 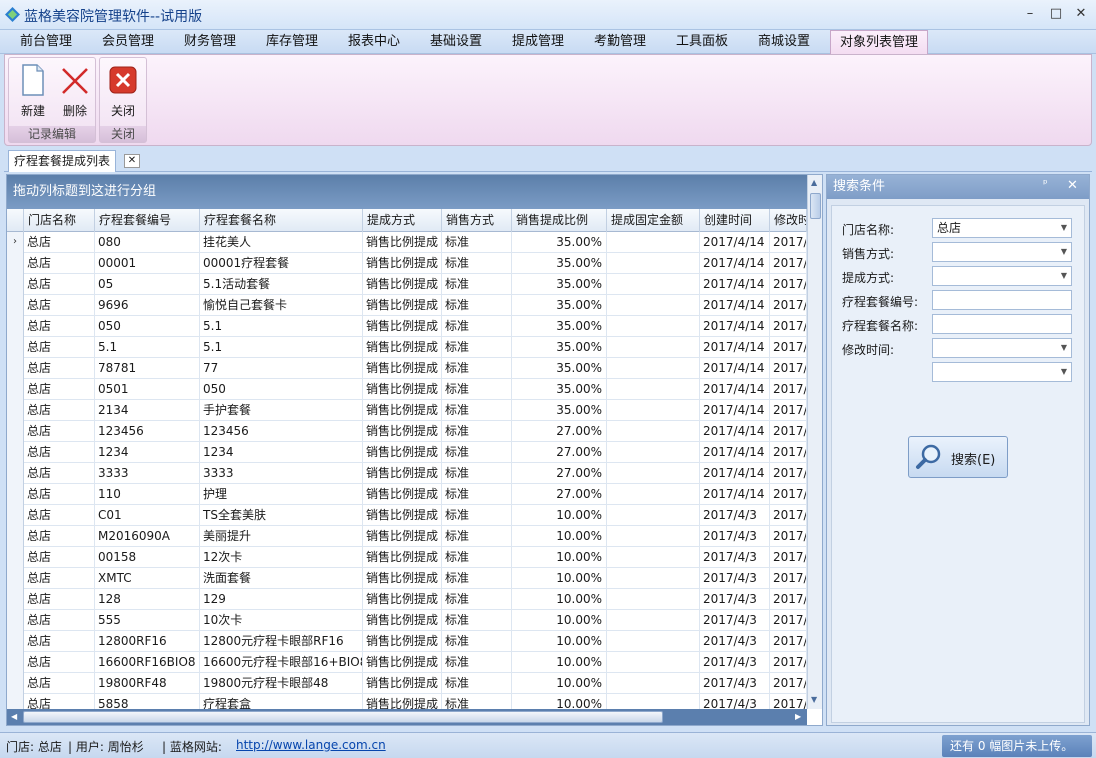 What do you see at coordinates (702, 42) in the screenshot?
I see `menu-tab-tools: 工具面板` at bounding box center [702, 42].